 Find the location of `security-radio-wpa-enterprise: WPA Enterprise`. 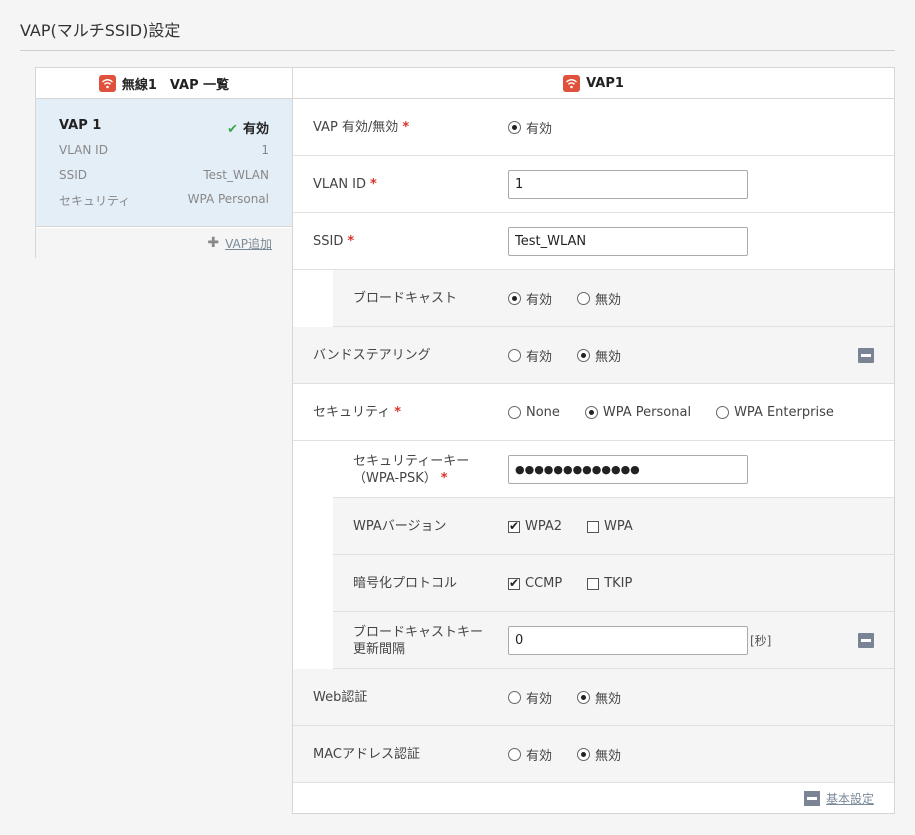

security-radio-wpa-enterprise: WPA Enterprise is located at coordinates (775, 412).